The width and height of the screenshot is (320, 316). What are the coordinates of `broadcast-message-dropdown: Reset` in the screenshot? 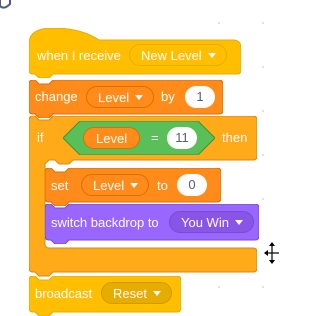 It's located at (136, 293).